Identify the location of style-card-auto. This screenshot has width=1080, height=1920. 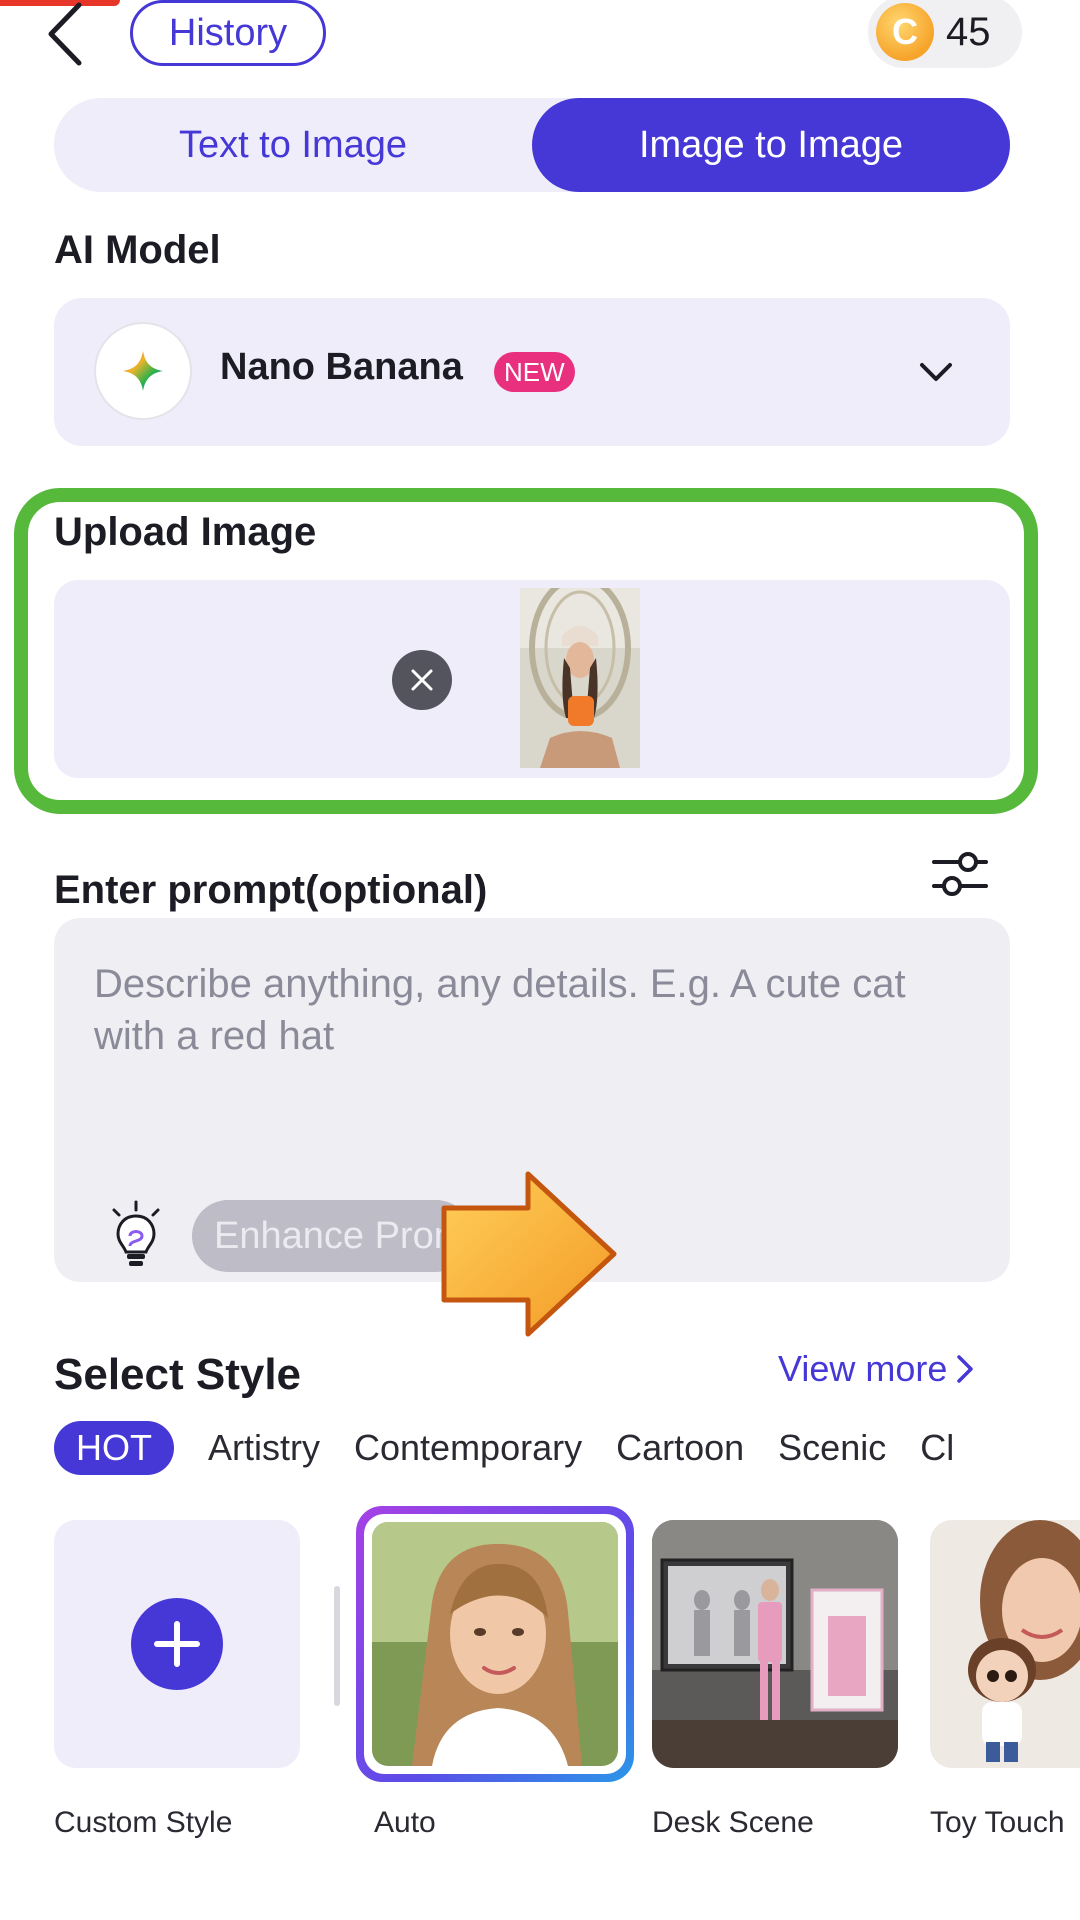
(495, 1644).